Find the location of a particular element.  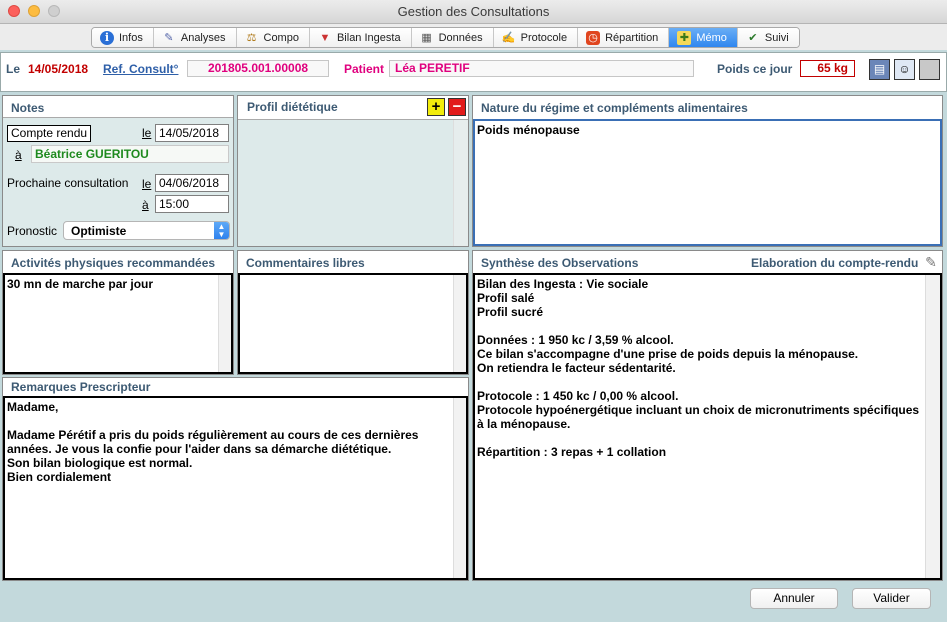

ref-consult-link: Ref. Consult° is located at coordinates (140, 69).